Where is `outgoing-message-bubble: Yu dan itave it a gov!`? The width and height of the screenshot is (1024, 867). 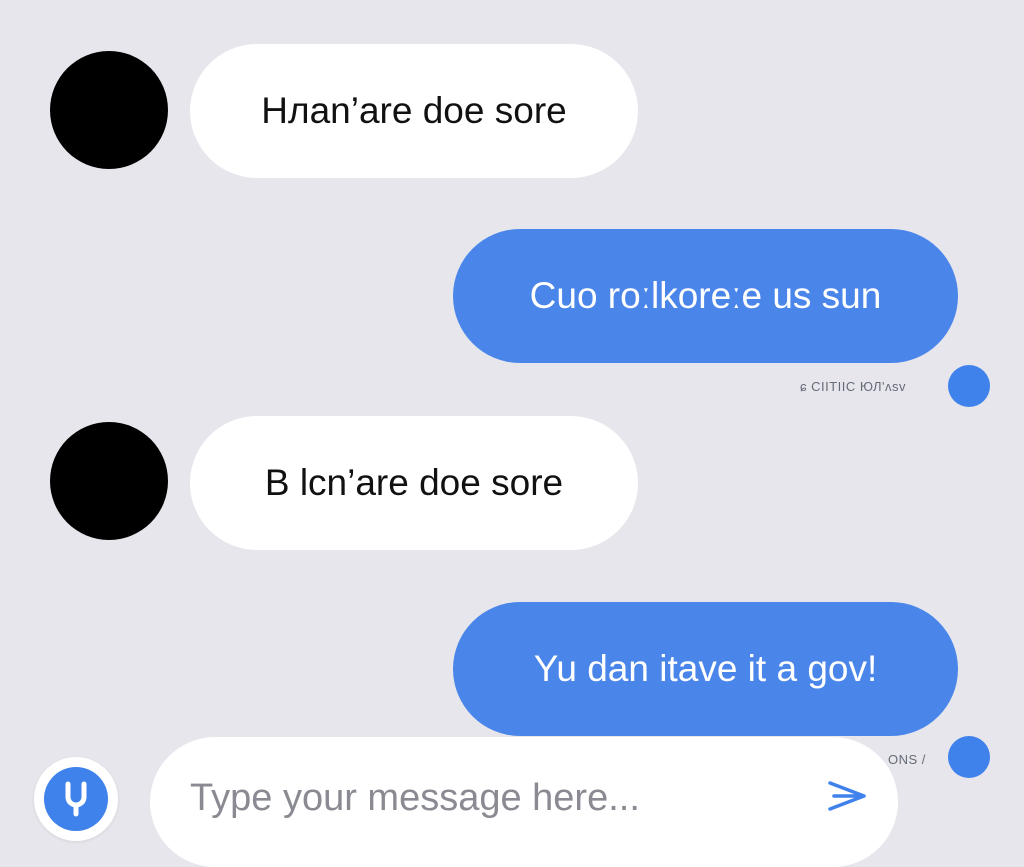 outgoing-message-bubble: Yu dan itave it a gov! is located at coordinates (705, 669).